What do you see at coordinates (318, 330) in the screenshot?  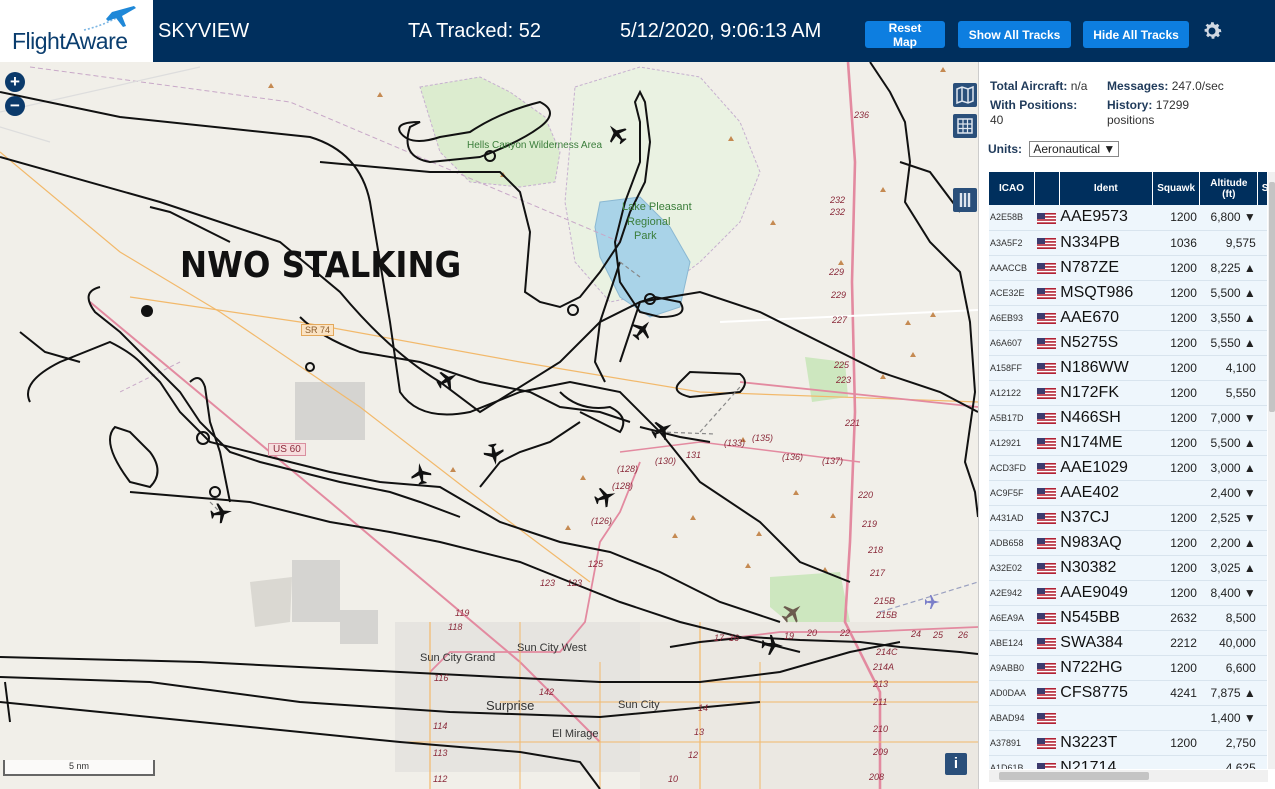 I see `sr74-shield: SR 74` at bounding box center [318, 330].